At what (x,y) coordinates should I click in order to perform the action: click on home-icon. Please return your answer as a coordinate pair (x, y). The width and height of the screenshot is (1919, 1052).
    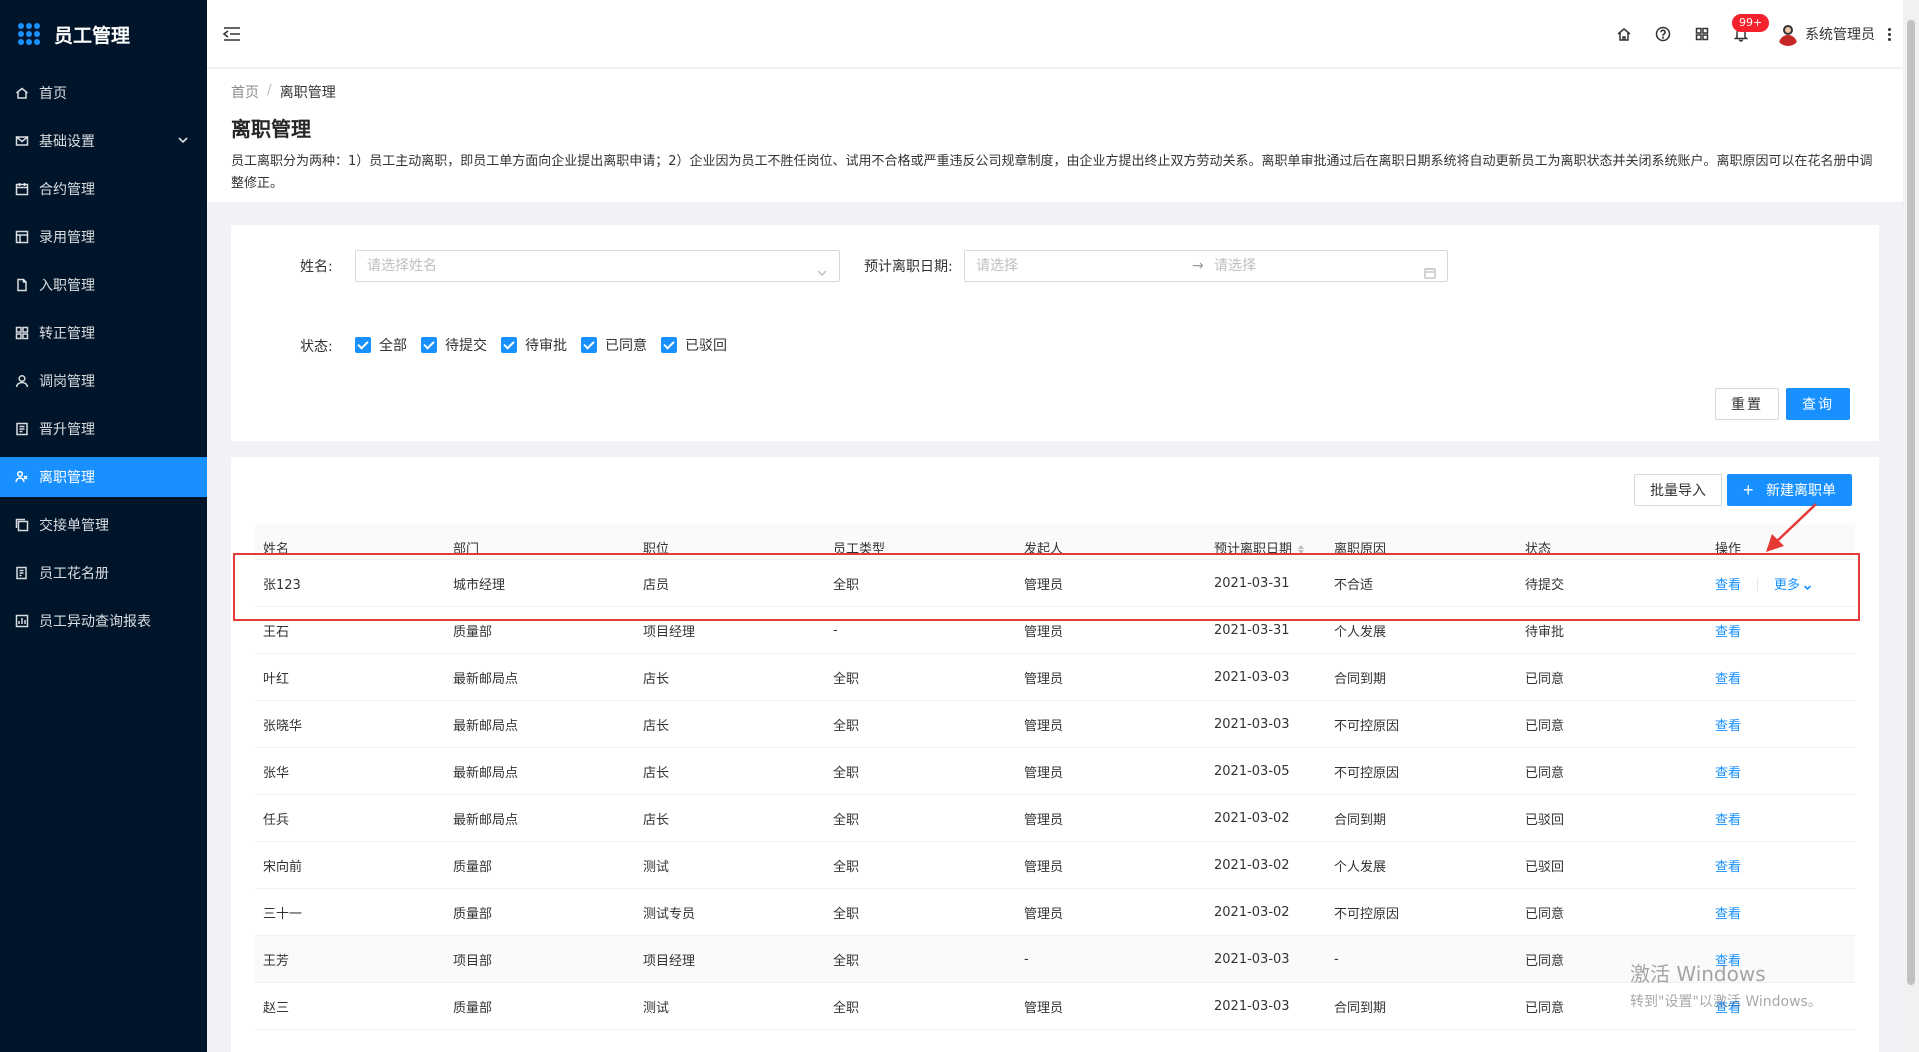
    Looking at the image, I should click on (1624, 34).